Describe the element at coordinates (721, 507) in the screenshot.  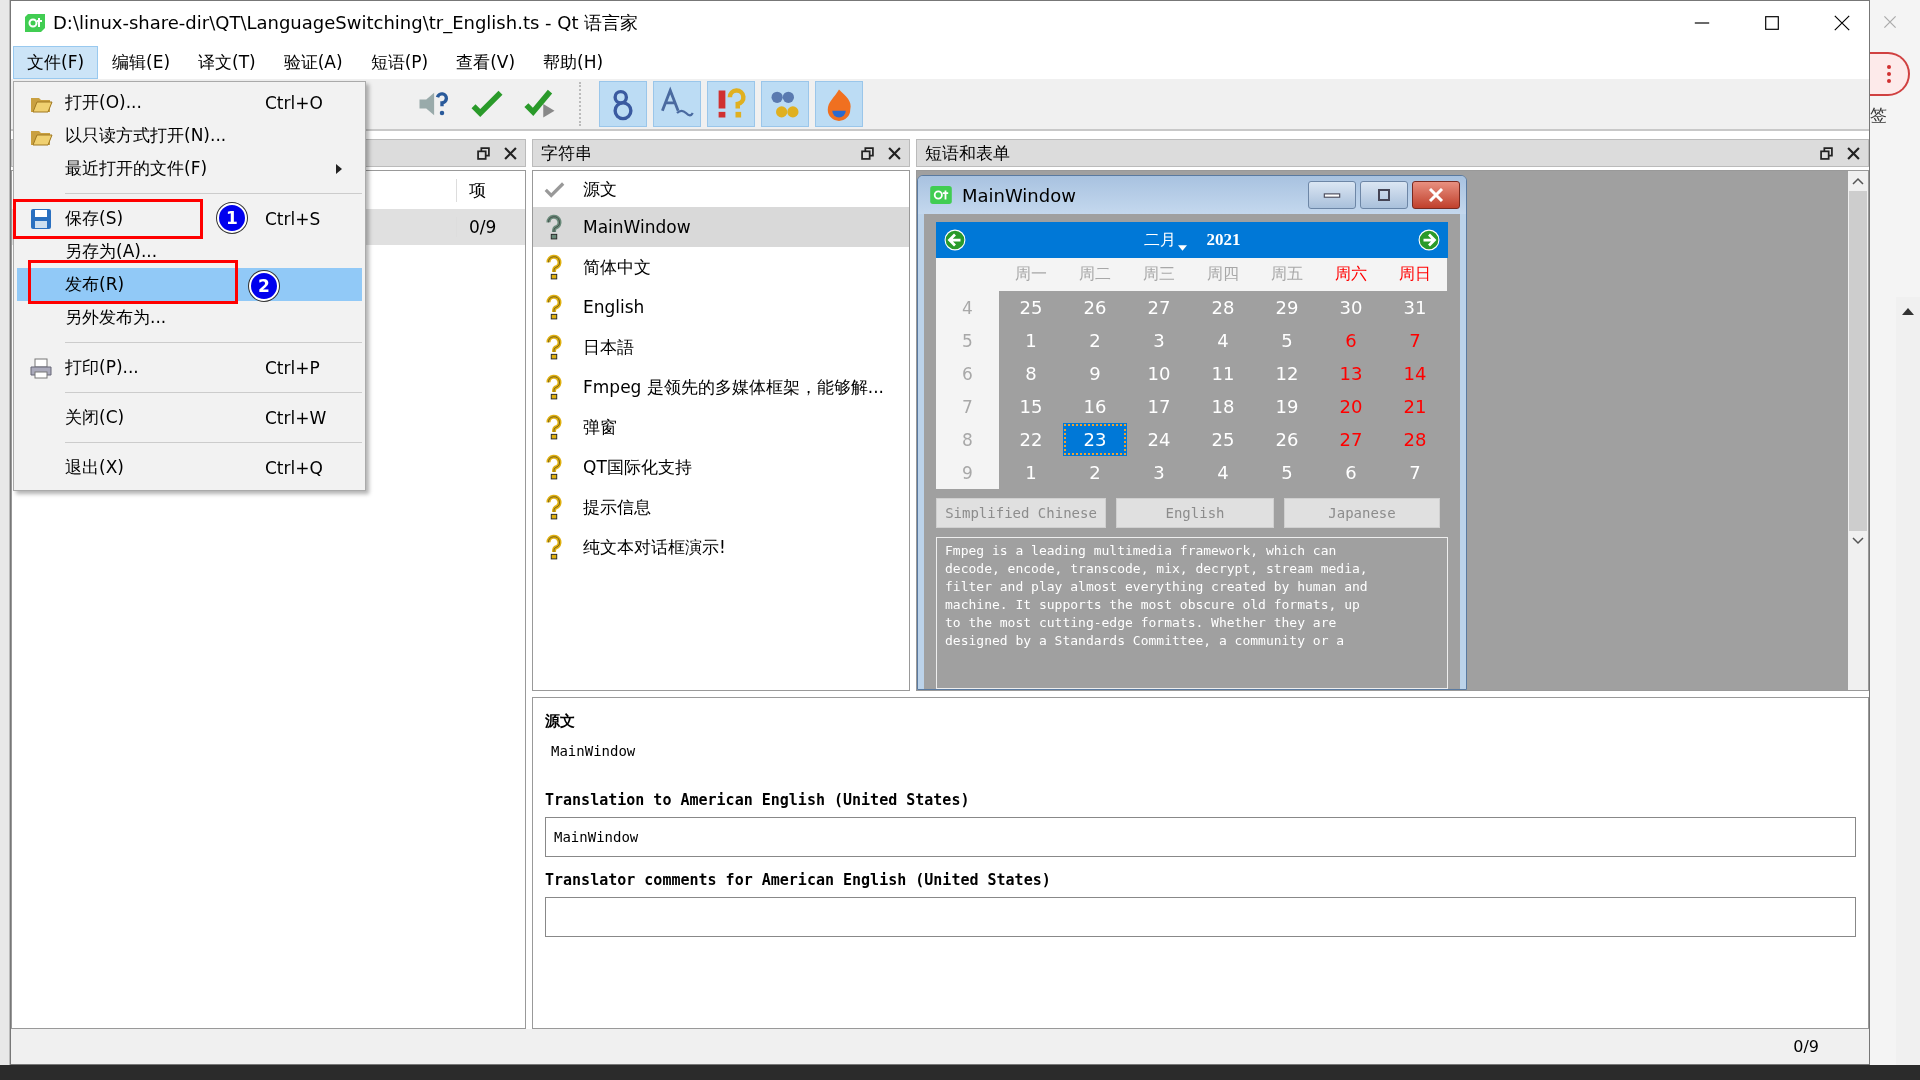
I see `string-row: 提示信息` at that location.